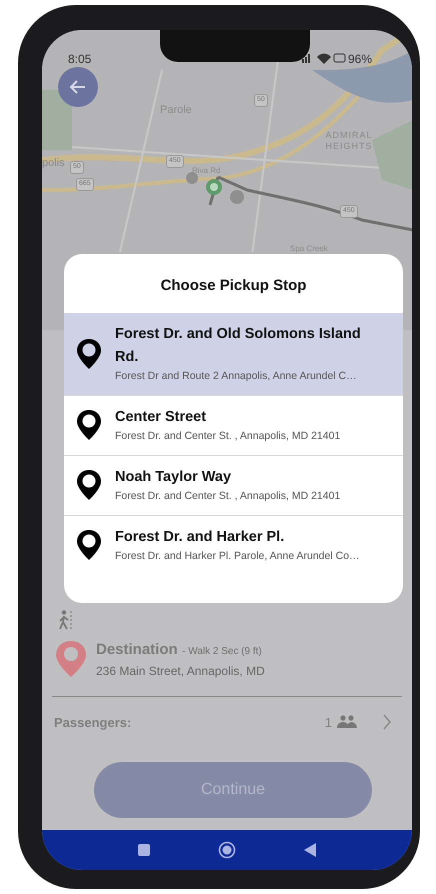 Image resolution: width=436 pixels, height=894 pixels. What do you see at coordinates (323, 58) in the screenshot?
I see `signal-wifi-icon` at bounding box center [323, 58].